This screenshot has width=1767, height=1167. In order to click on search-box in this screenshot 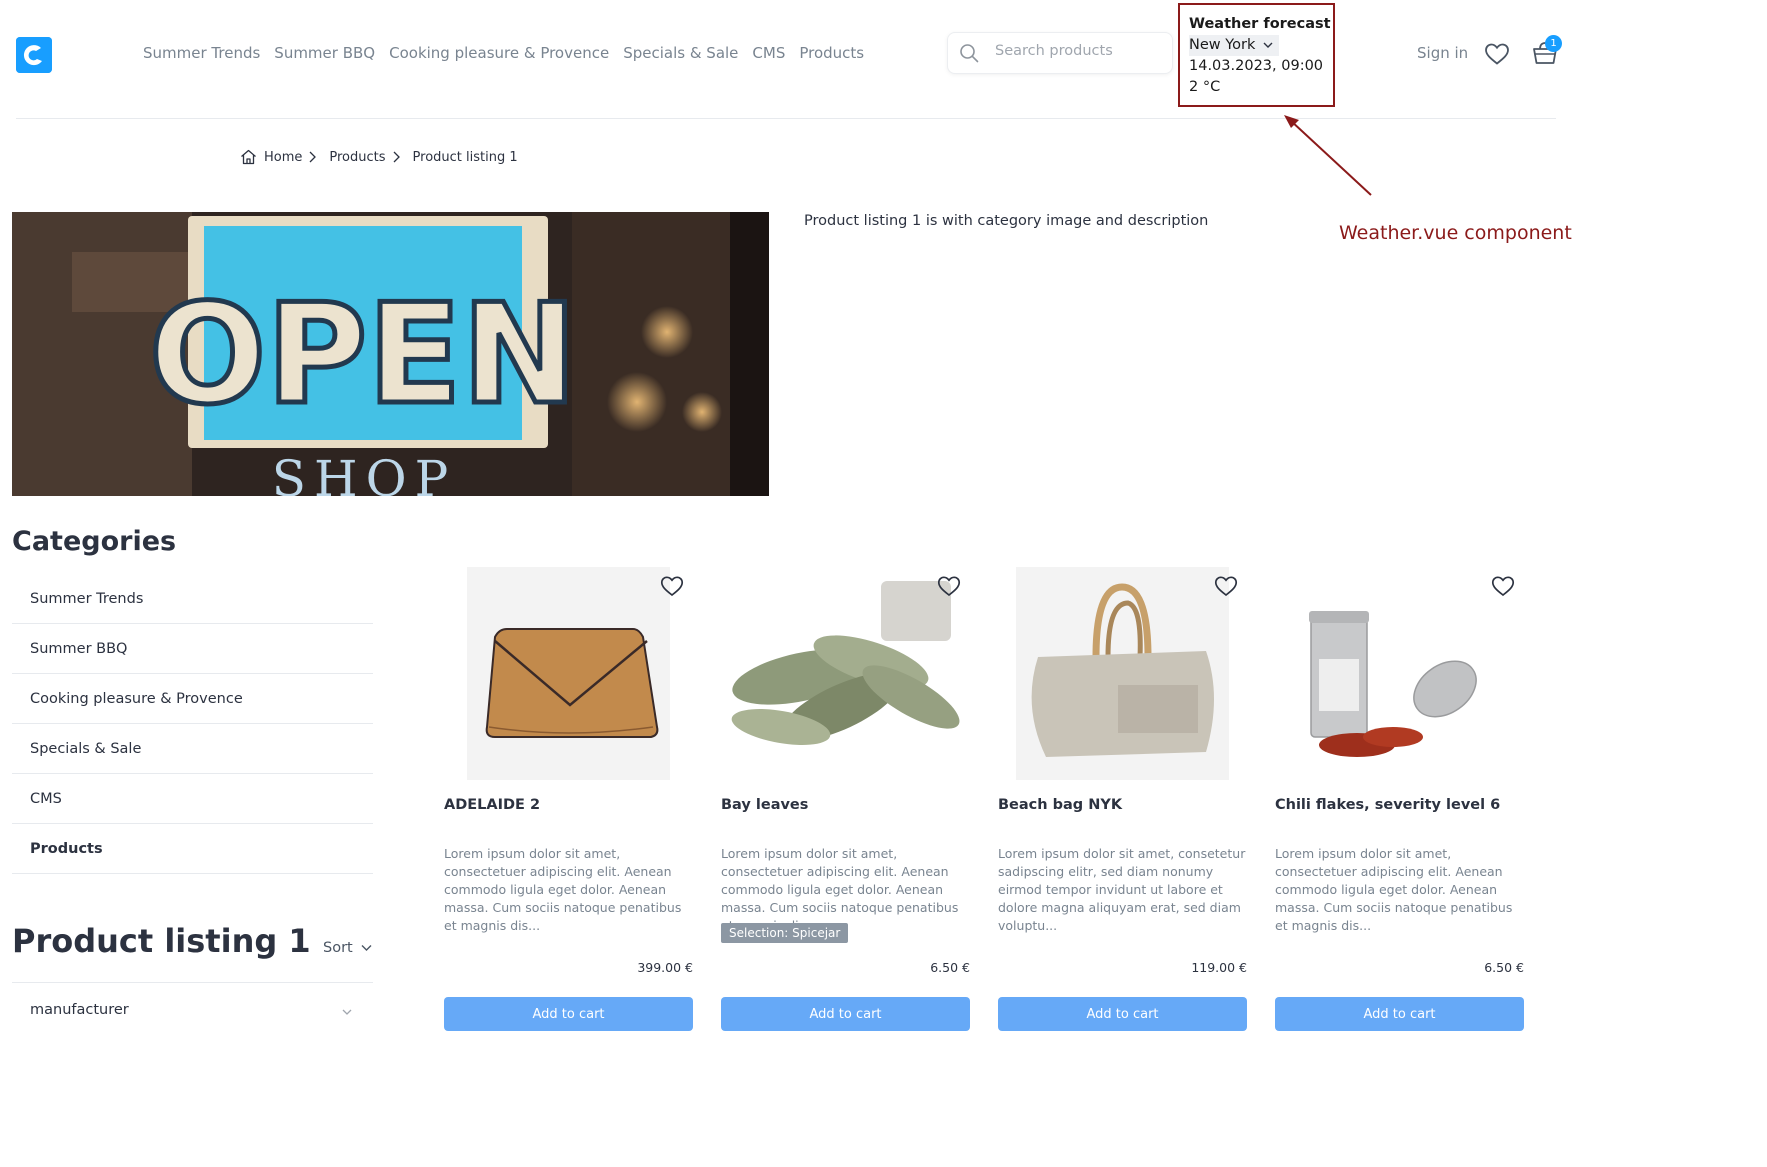, I will do `click(1060, 53)`.